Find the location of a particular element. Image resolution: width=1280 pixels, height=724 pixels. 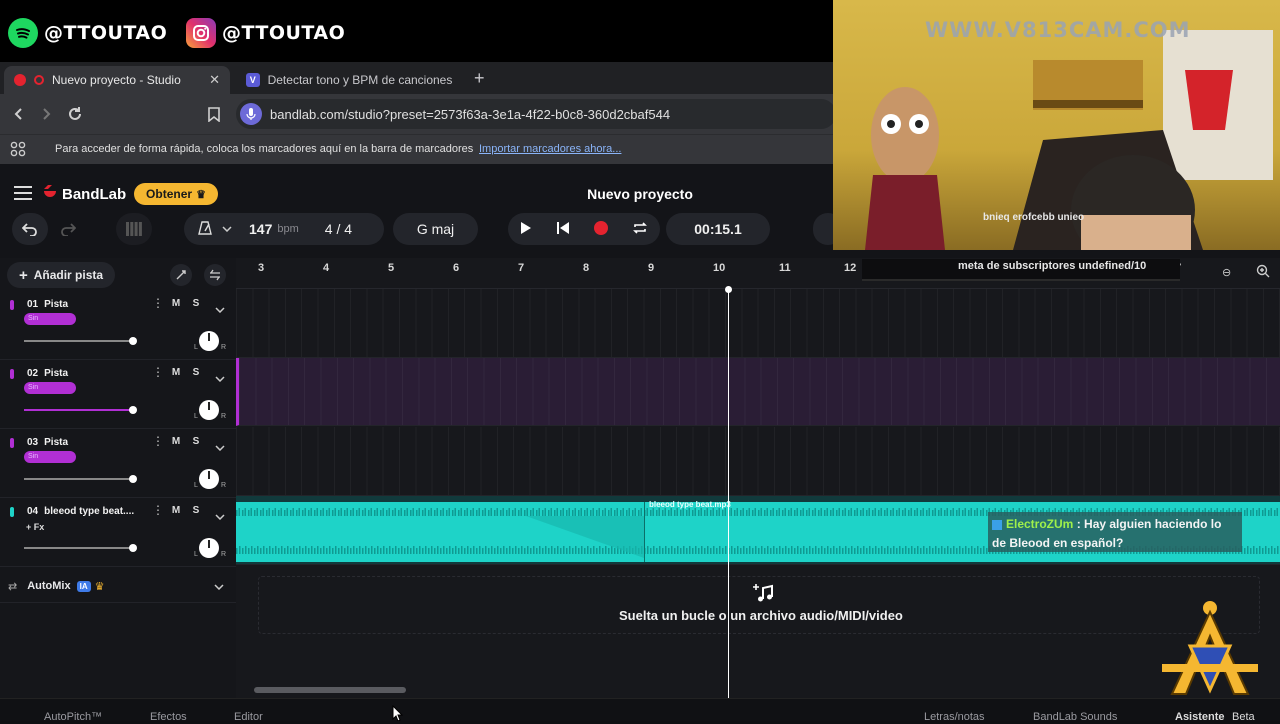

piano-roll-icon is located at coordinates (134, 229).